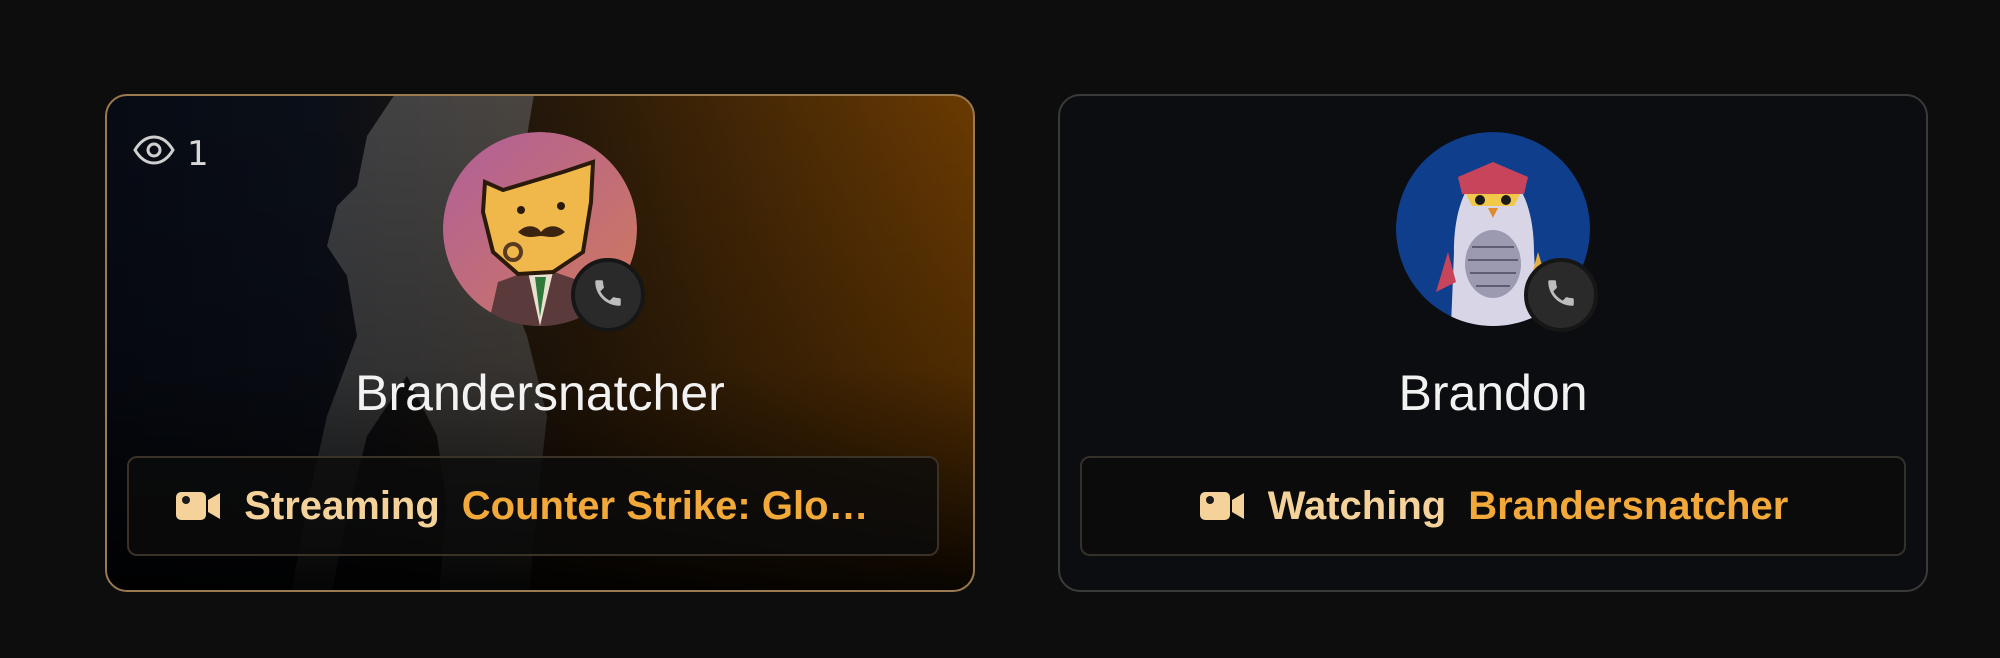 The height and width of the screenshot is (658, 2000). I want to click on activity-verb: Watching, so click(1357, 505).